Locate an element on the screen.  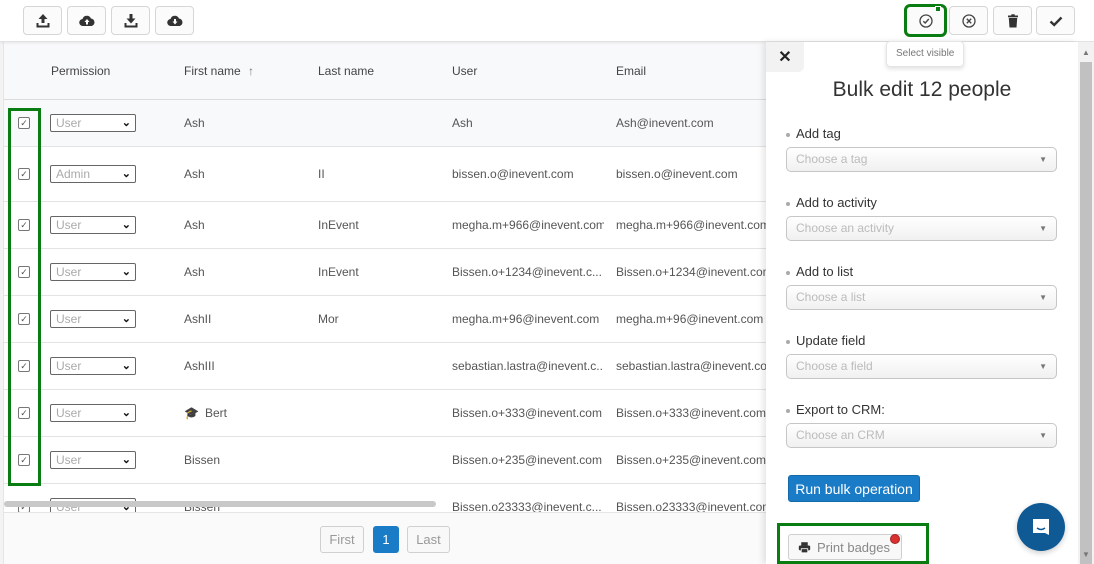
check-icon is located at coordinates (1055, 21).